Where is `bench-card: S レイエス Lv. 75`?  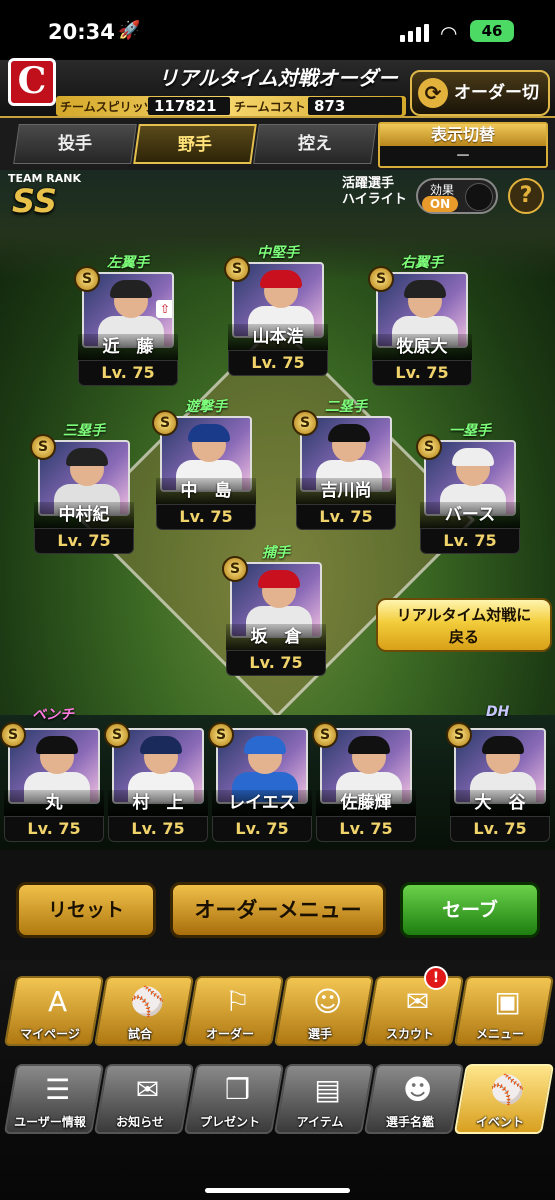 bench-card: S レイエス Lv. 75 is located at coordinates (260, 783).